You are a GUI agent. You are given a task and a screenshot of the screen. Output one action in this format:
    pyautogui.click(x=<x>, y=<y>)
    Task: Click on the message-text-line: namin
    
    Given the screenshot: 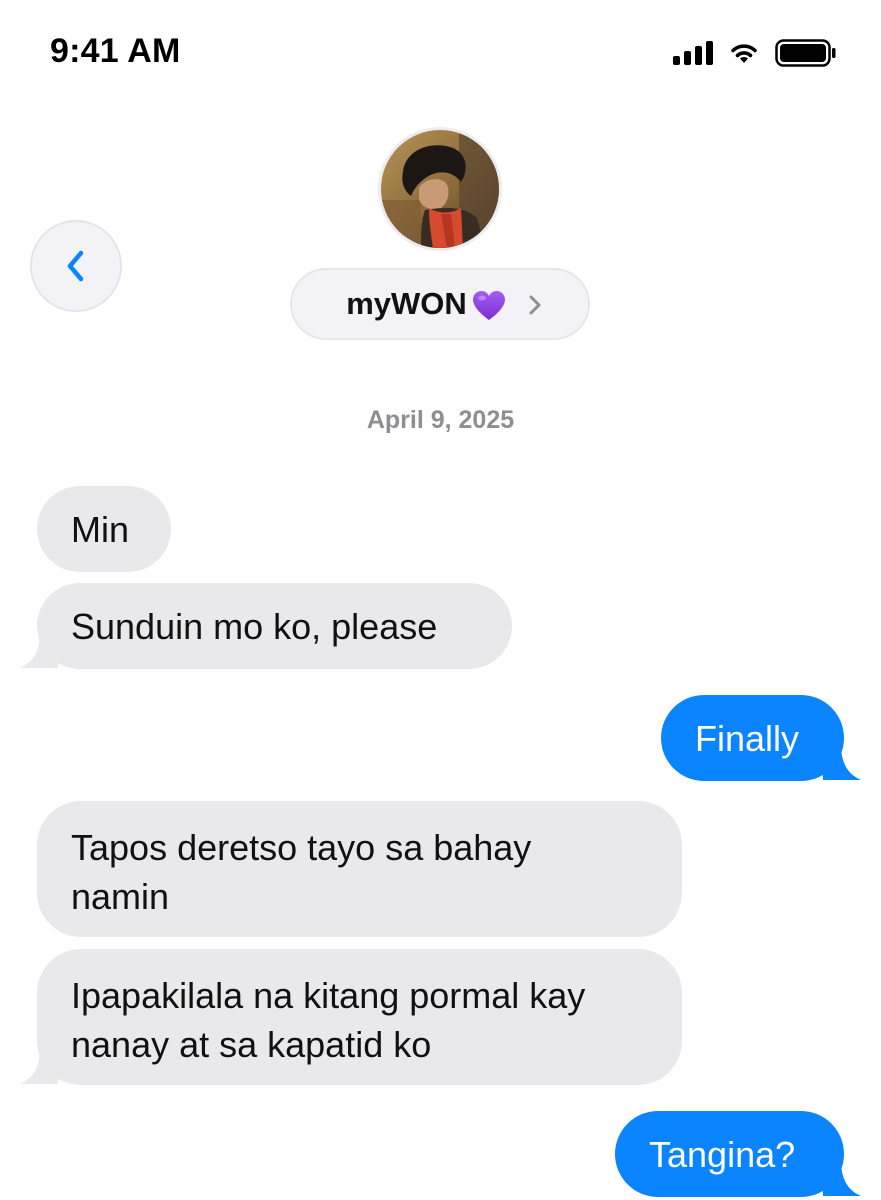 What is the action you would take?
    pyautogui.click(x=120, y=896)
    